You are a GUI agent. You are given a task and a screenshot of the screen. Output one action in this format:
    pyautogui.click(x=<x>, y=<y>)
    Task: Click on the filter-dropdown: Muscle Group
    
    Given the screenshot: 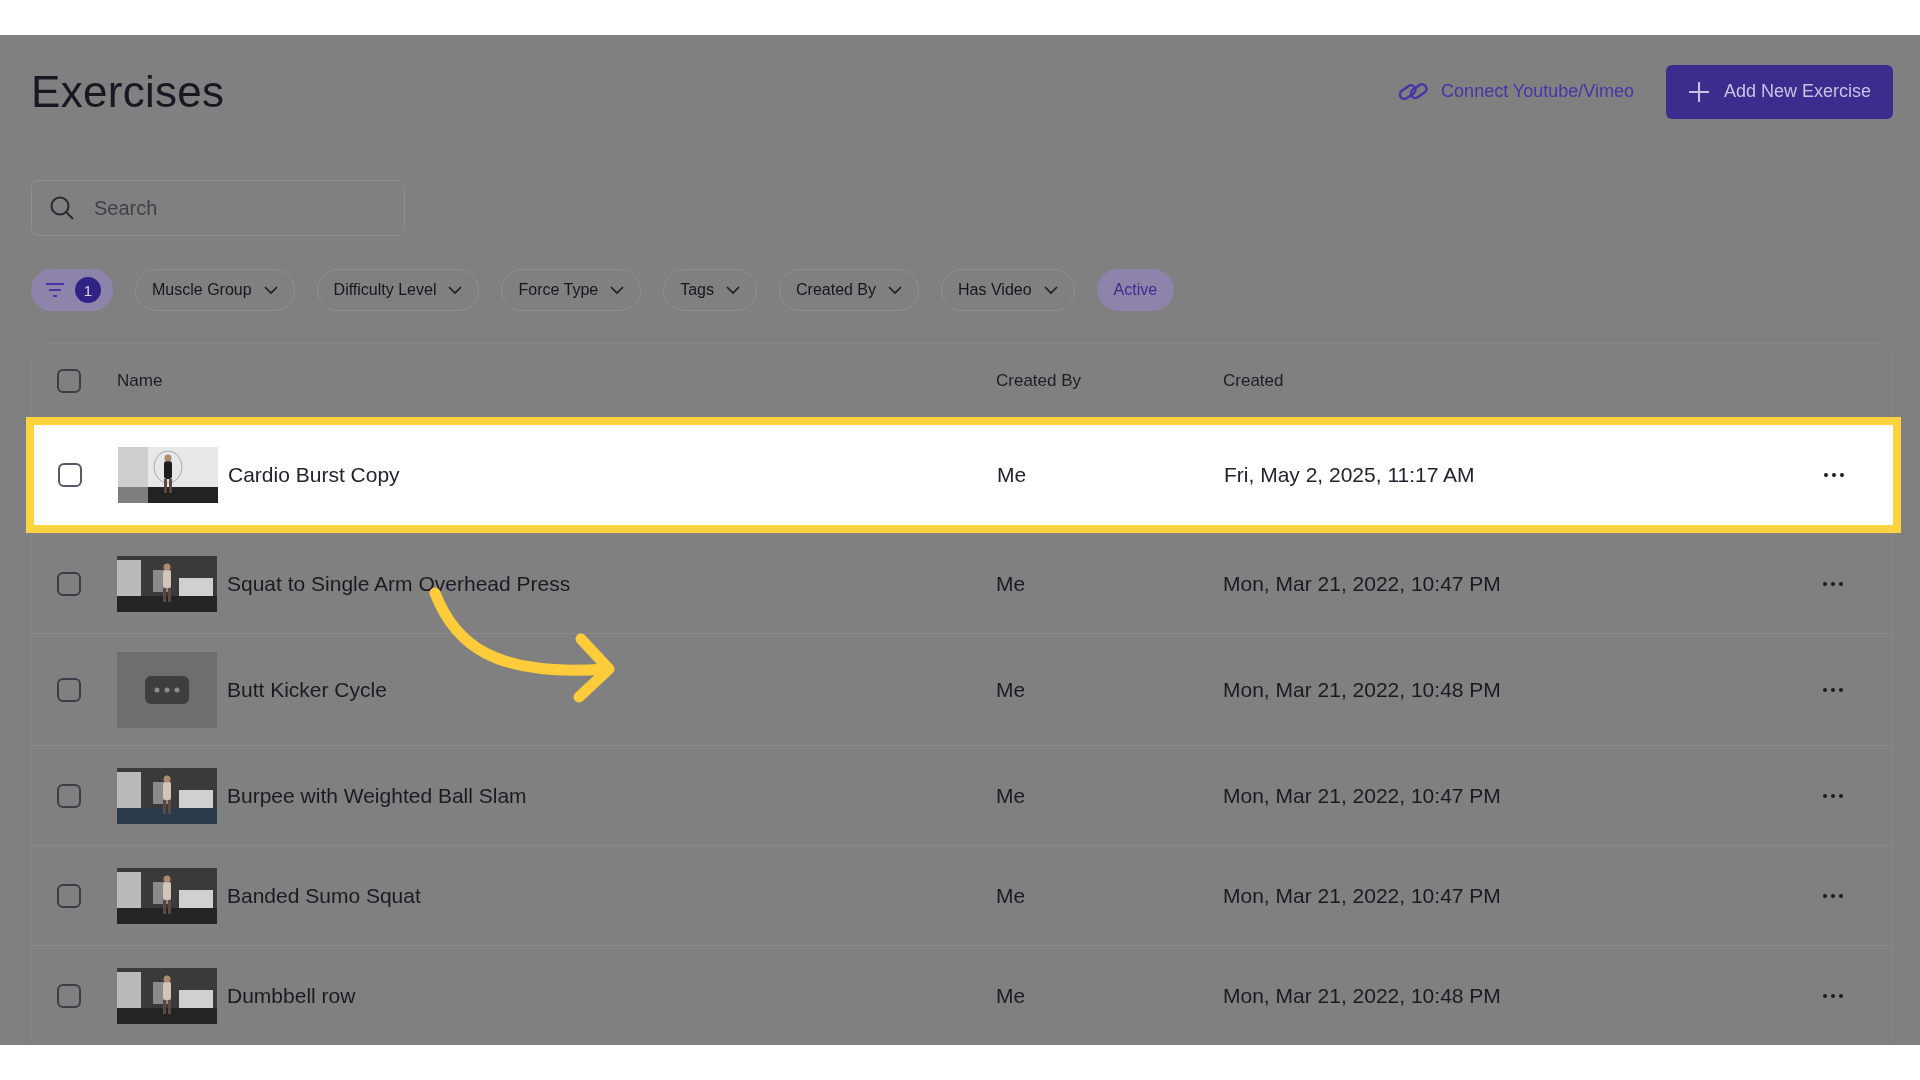 What is the action you would take?
    pyautogui.click(x=215, y=290)
    